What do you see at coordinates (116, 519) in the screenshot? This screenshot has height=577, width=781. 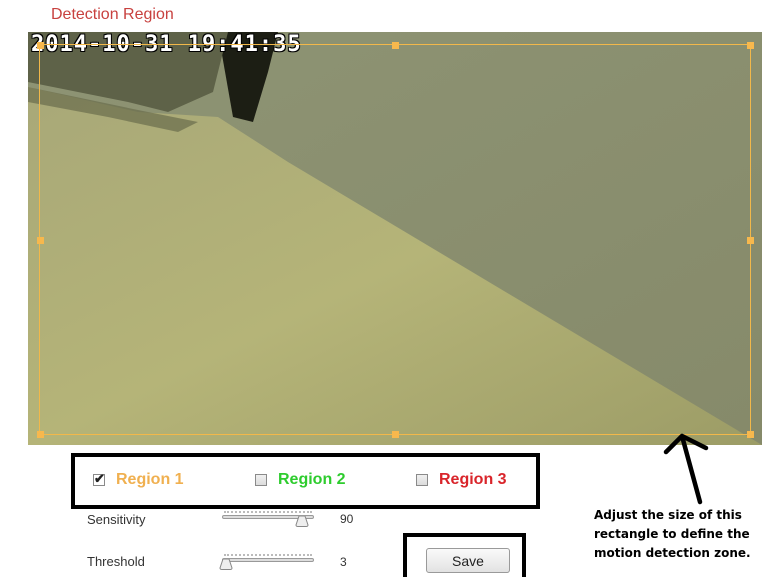 I see `sensitivity-label: Sensitivity` at bounding box center [116, 519].